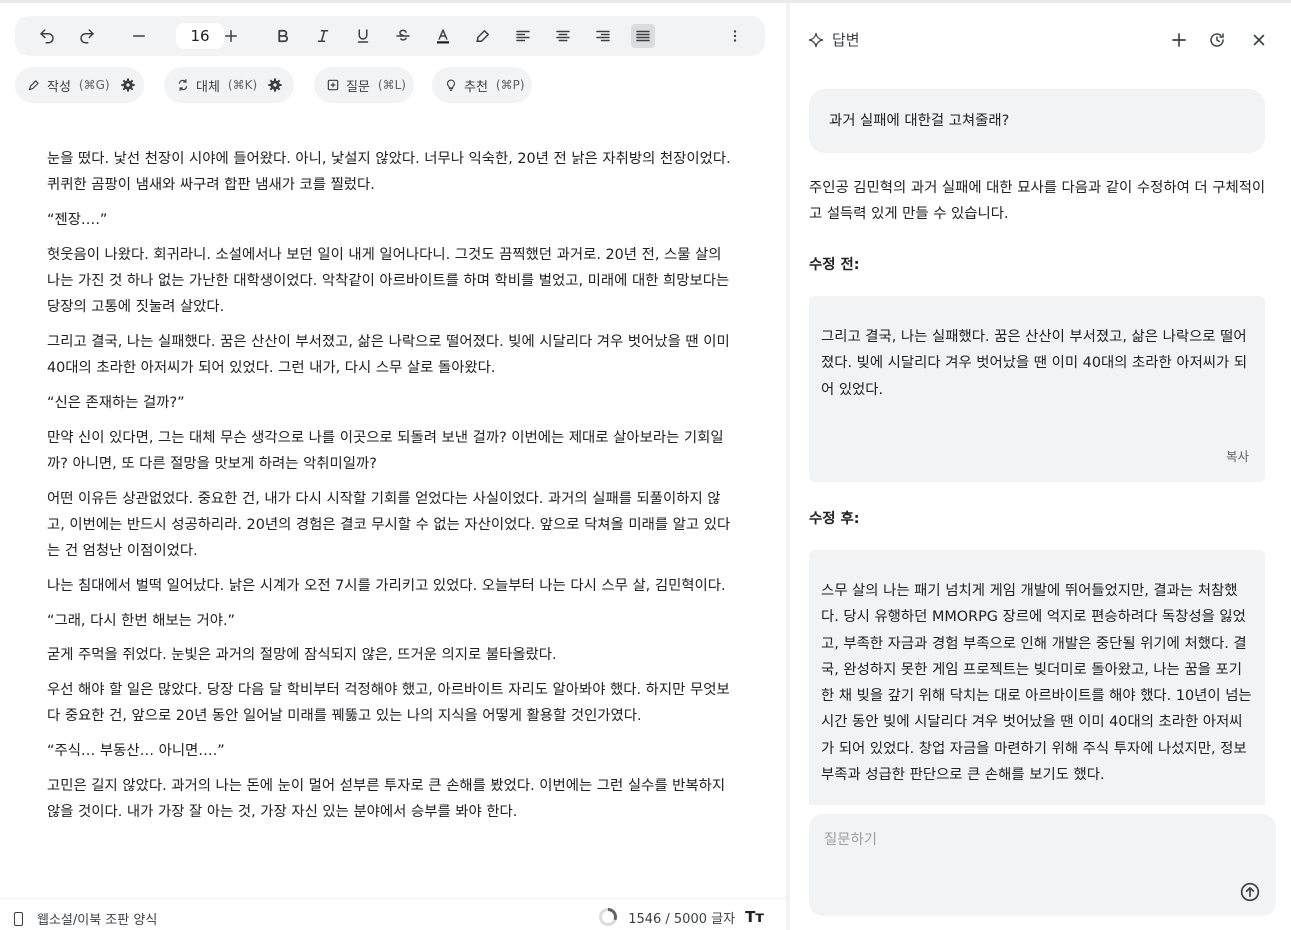 Image resolution: width=1291 pixels, height=930 pixels. What do you see at coordinates (333, 85) in the screenshot?
I see `add-box-icon` at bounding box center [333, 85].